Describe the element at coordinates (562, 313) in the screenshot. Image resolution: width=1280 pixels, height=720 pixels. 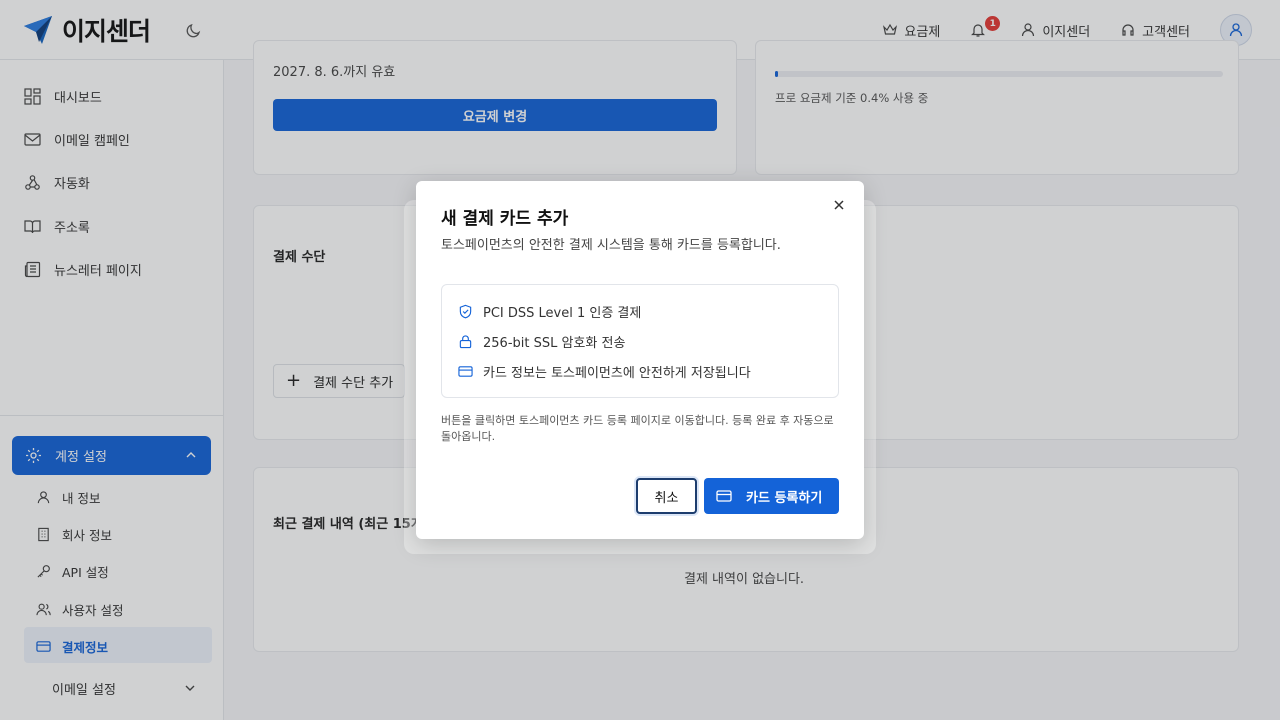
I see `feature-label: PCI DSS Level 1 인증 결제` at that location.